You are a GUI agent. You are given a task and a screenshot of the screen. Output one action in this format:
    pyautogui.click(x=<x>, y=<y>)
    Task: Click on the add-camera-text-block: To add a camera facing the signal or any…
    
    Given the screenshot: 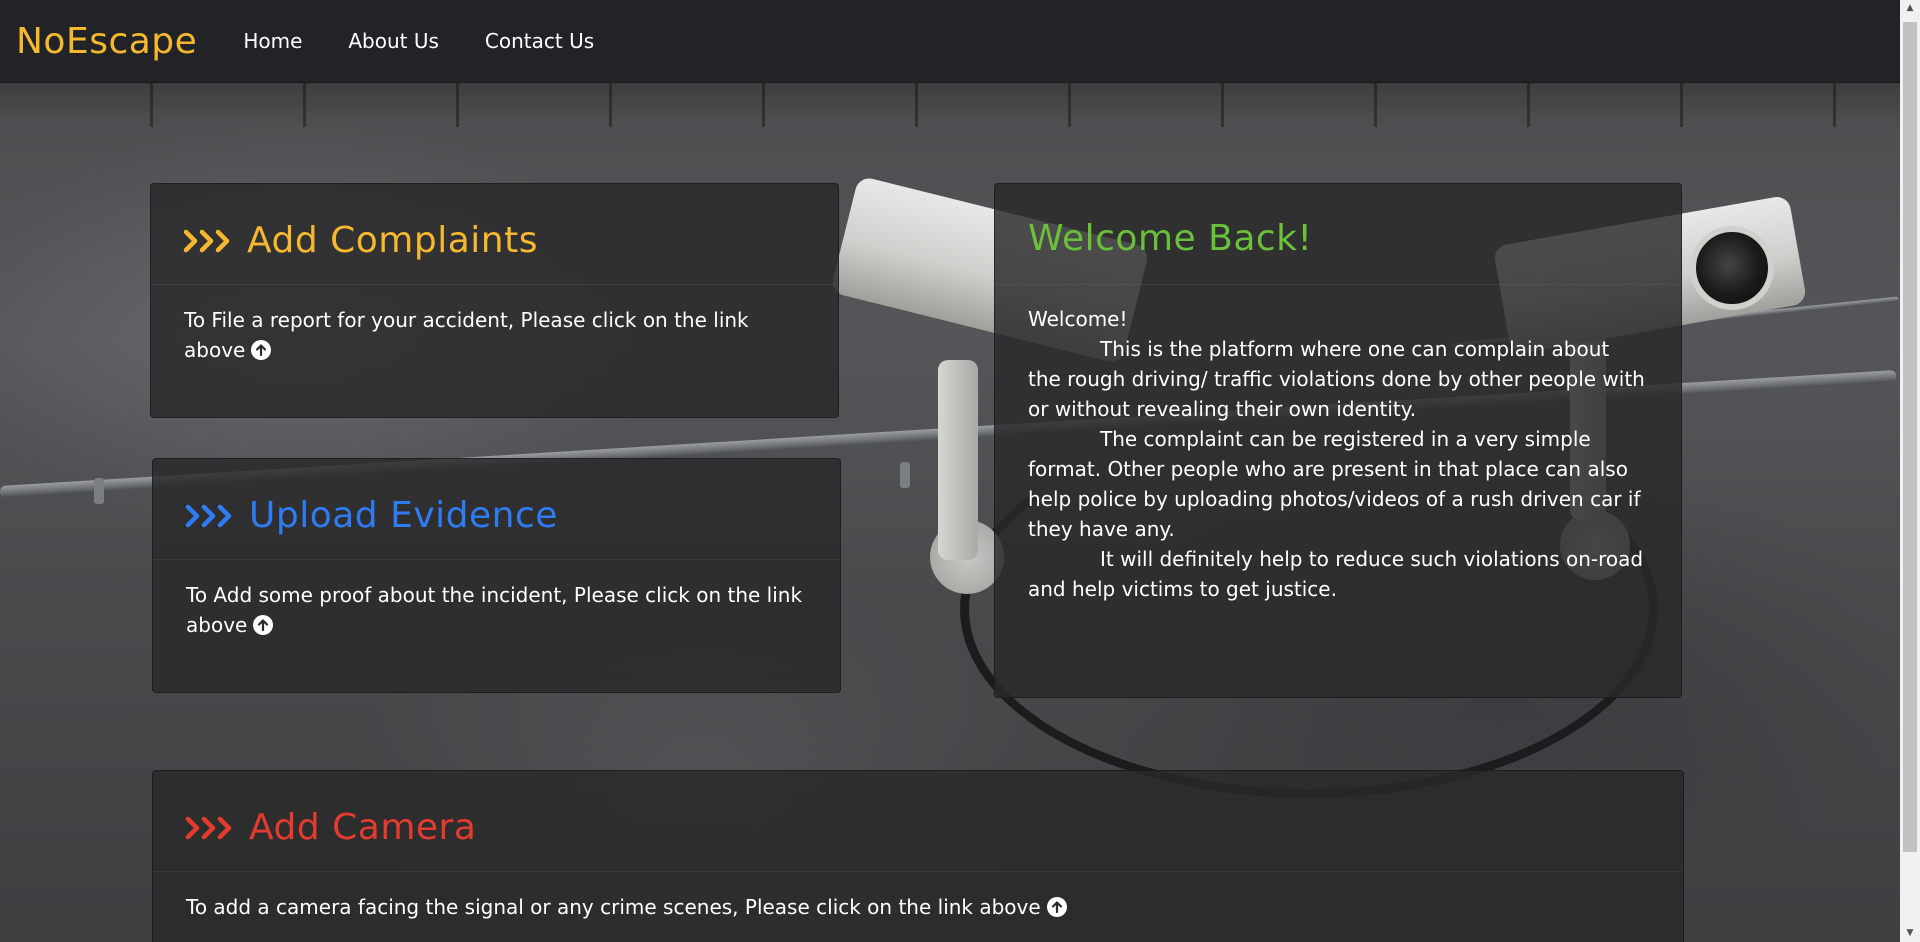 What is the action you would take?
    pyautogui.click(x=918, y=907)
    